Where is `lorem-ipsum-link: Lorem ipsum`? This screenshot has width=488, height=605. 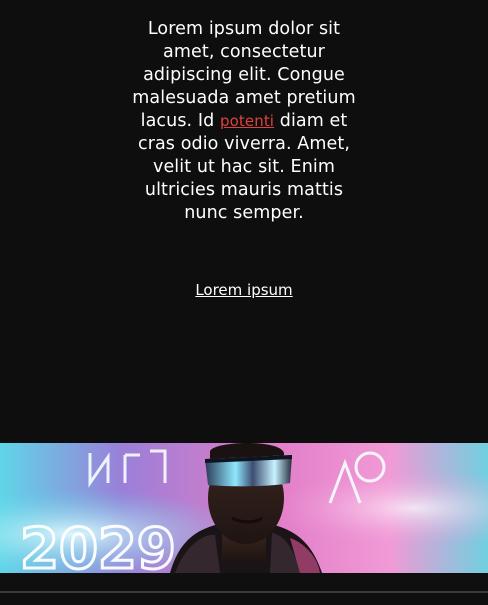 lorem-ipsum-link: Lorem ipsum is located at coordinates (244, 290).